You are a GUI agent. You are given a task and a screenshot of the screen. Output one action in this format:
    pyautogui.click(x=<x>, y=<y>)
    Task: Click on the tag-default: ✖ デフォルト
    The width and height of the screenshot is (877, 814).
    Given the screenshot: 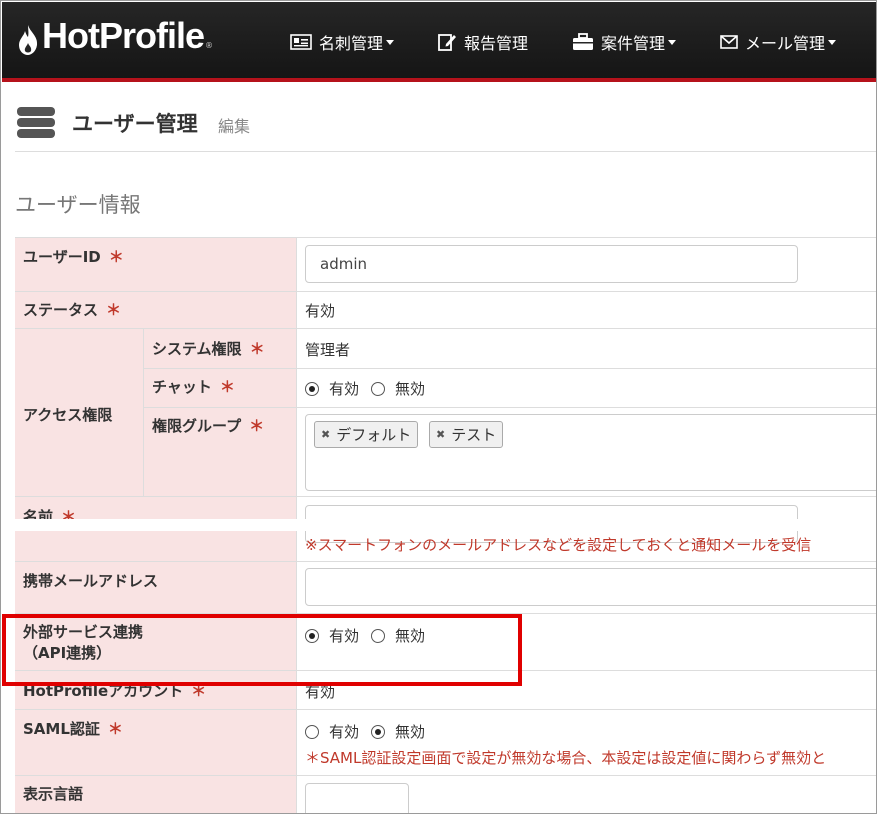 What is the action you would take?
    pyautogui.click(x=366, y=434)
    